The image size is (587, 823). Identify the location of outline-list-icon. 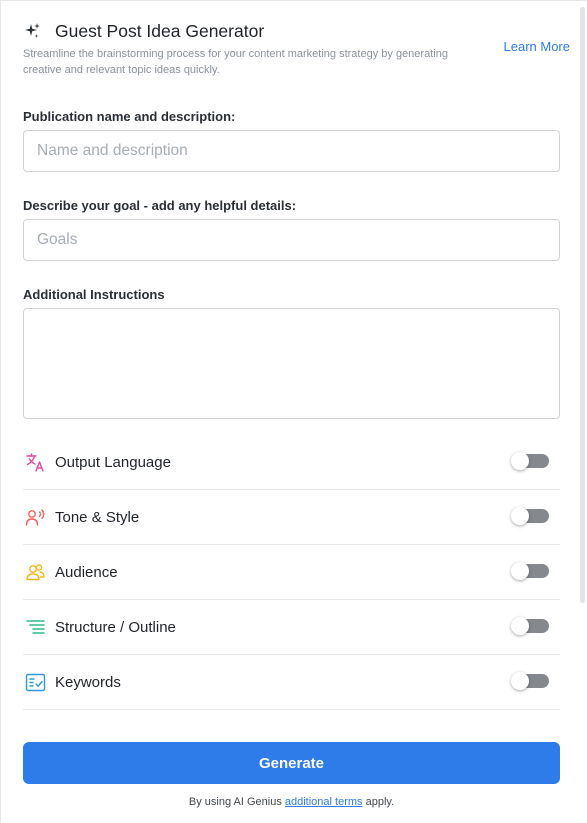
(35, 627).